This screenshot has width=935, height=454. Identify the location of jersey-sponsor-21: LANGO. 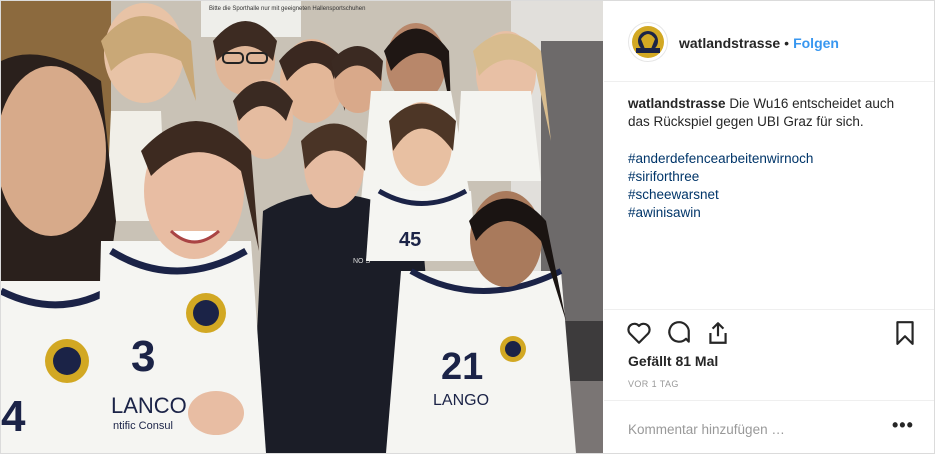
(461, 400).